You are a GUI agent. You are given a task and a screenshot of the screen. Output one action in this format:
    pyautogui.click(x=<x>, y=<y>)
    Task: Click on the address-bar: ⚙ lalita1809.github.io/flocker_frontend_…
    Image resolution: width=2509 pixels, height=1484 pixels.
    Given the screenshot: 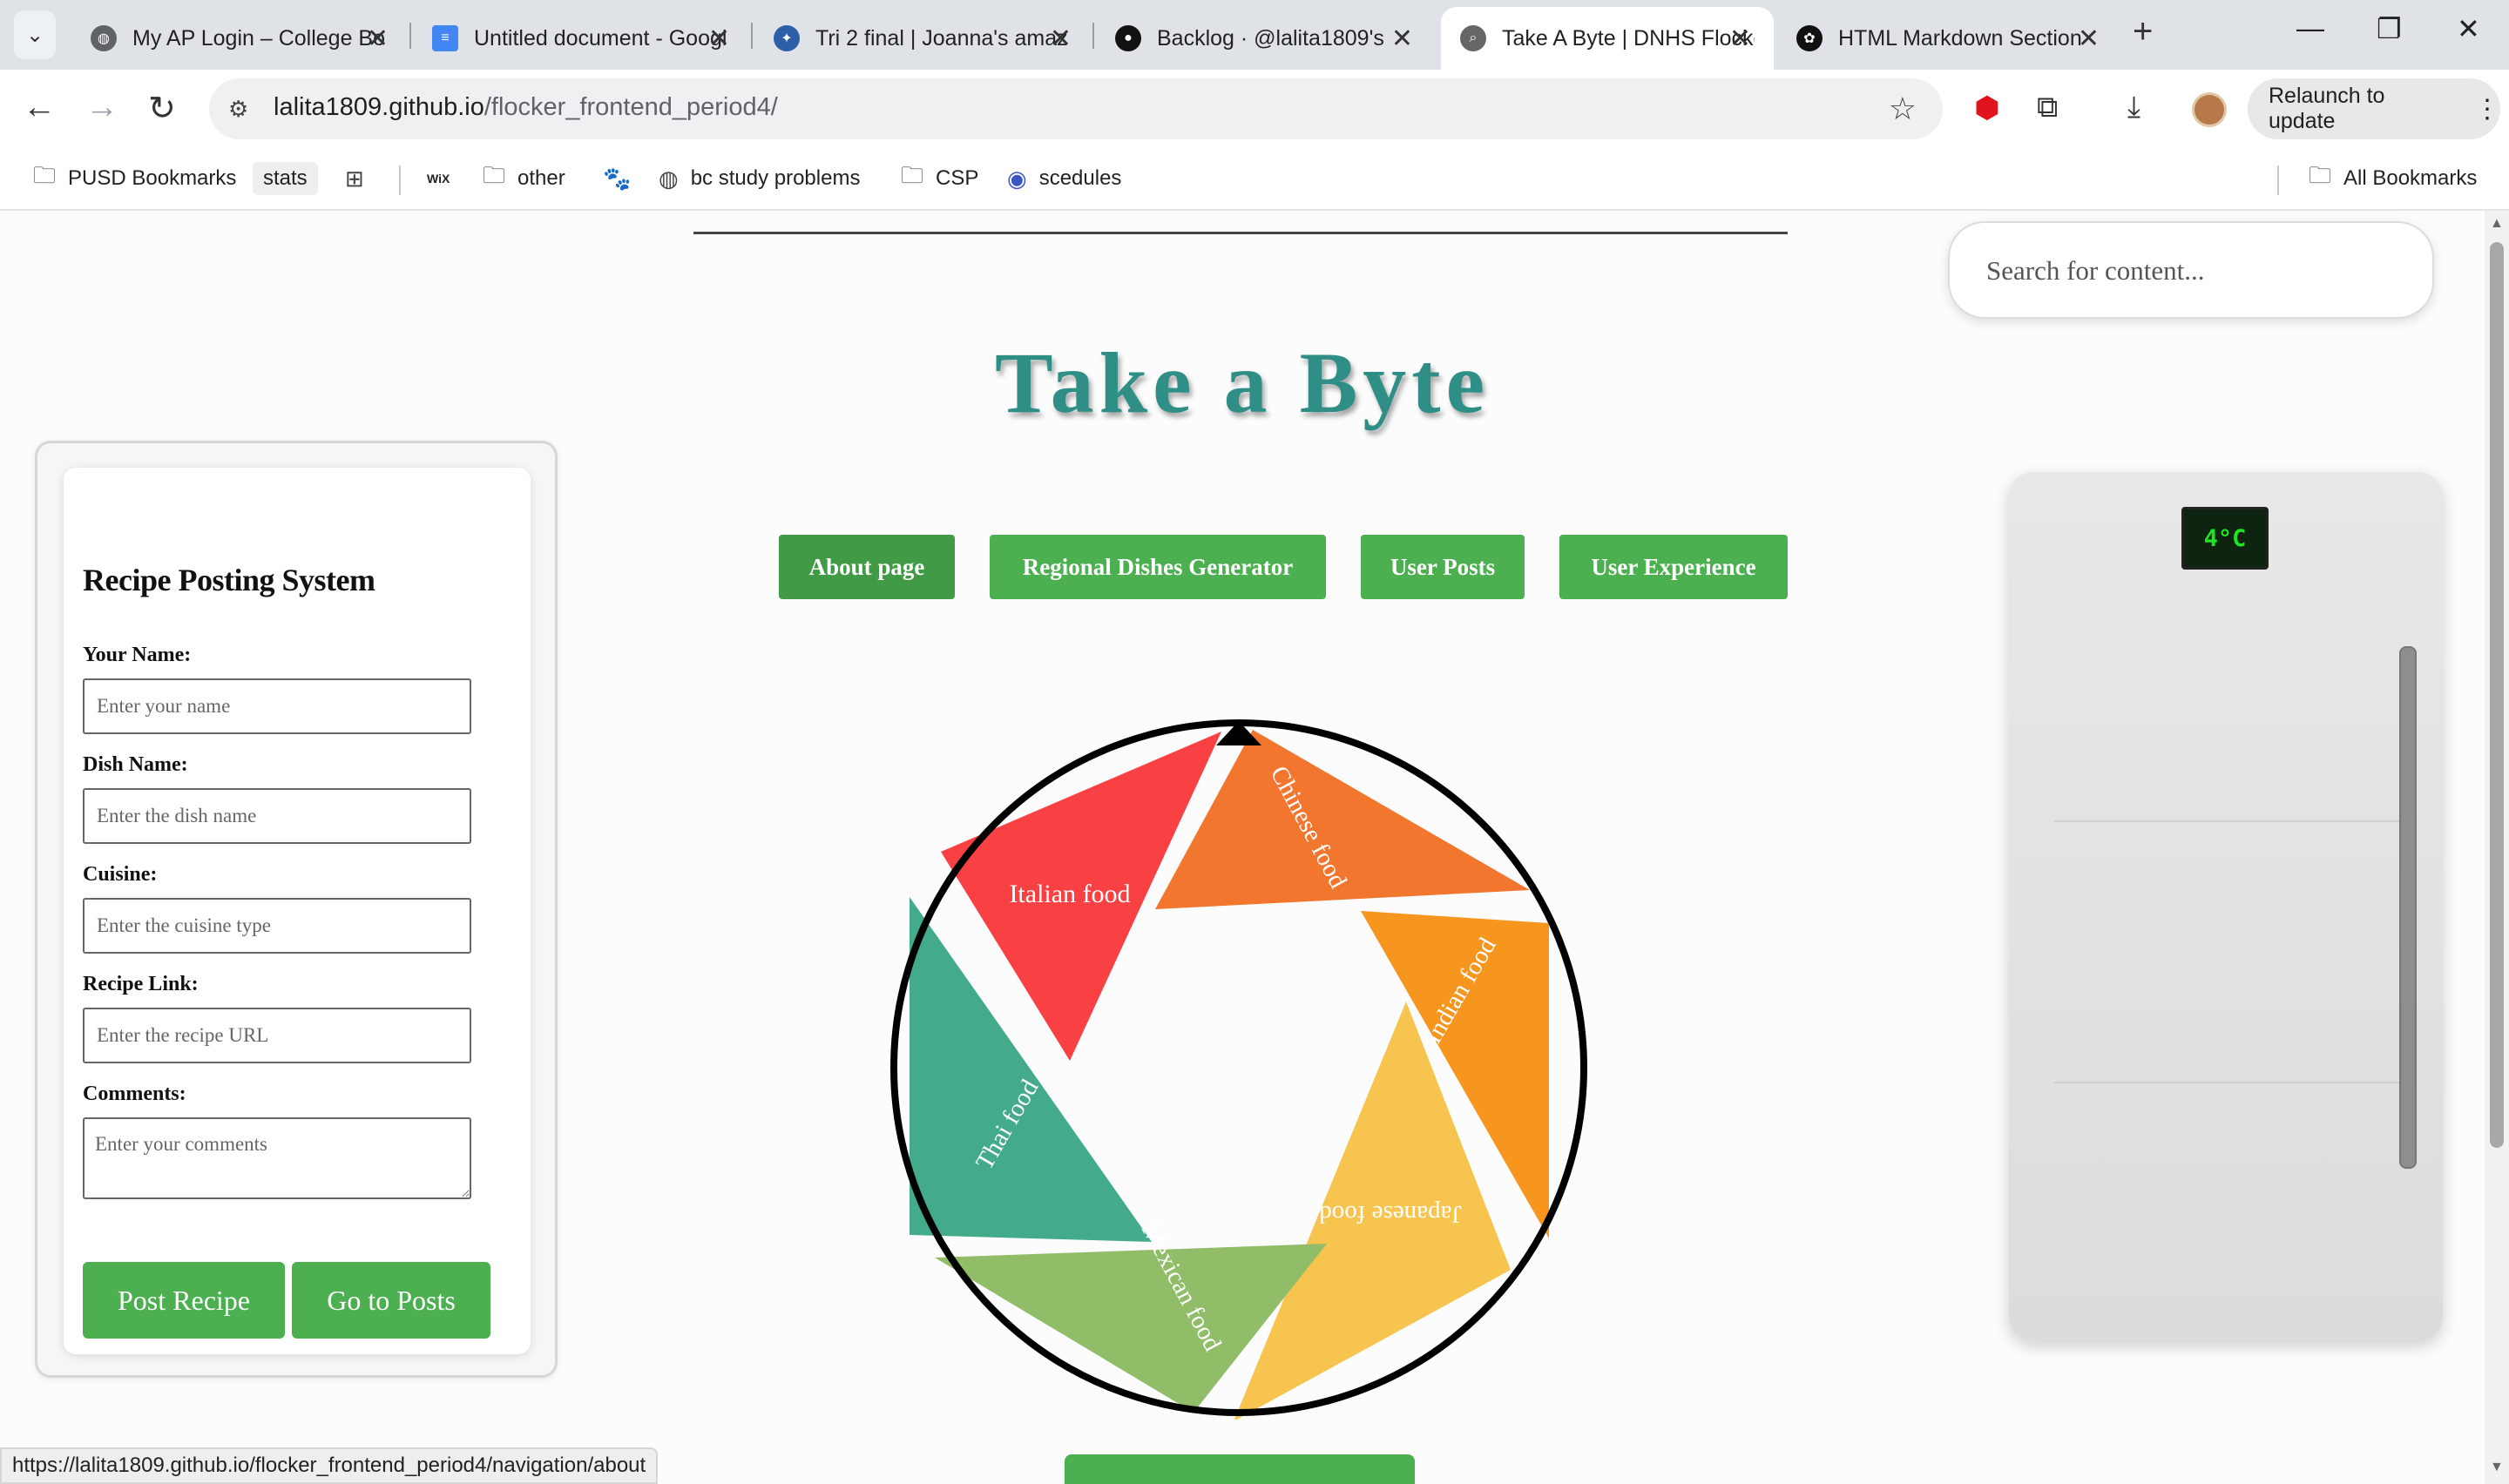 What is the action you would take?
    pyautogui.click(x=1076, y=108)
    